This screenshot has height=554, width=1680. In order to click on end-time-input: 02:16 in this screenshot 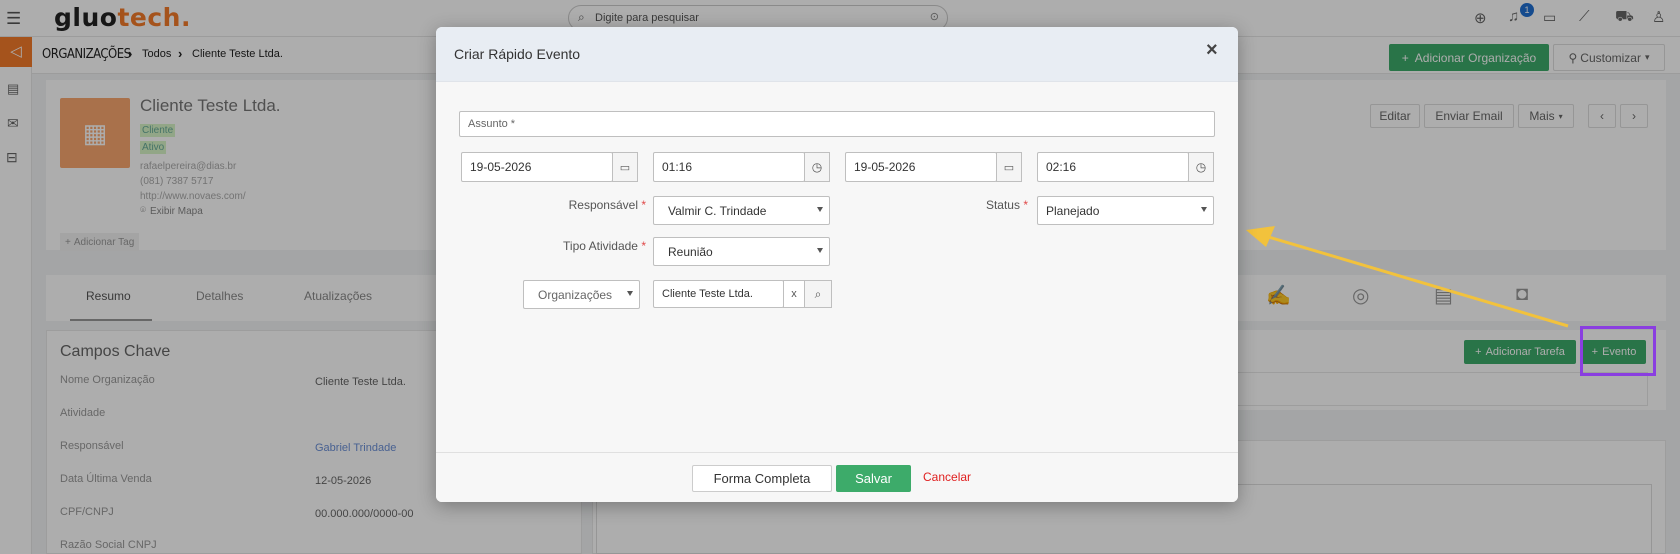, I will do `click(1113, 167)`.